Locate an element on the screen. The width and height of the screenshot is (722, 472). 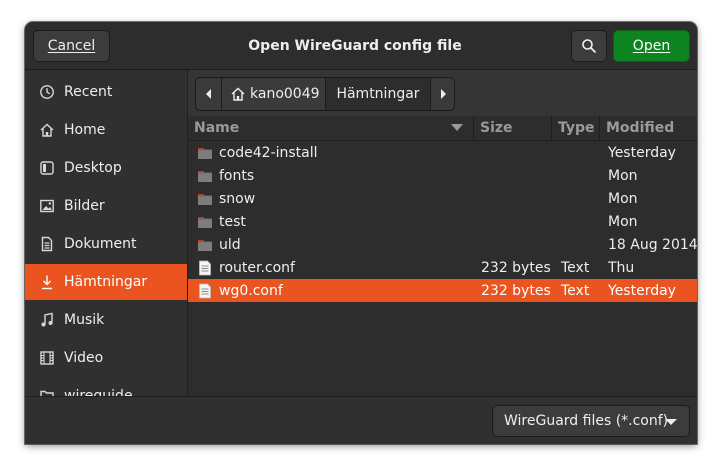
sidebar-item-label: Hämtningar is located at coordinates (106, 282).